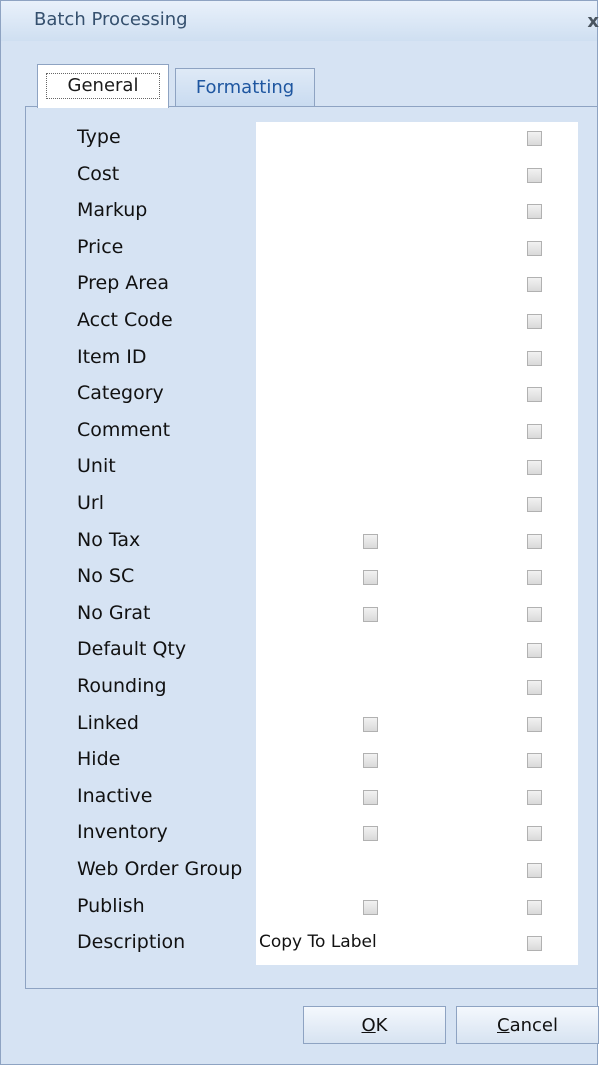 This screenshot has height=1067, width=600. What do you see at coordinates (111, 19) in the screenshot?
I see `dialog-title: Batch Processing` at bounding box center [111, 19].